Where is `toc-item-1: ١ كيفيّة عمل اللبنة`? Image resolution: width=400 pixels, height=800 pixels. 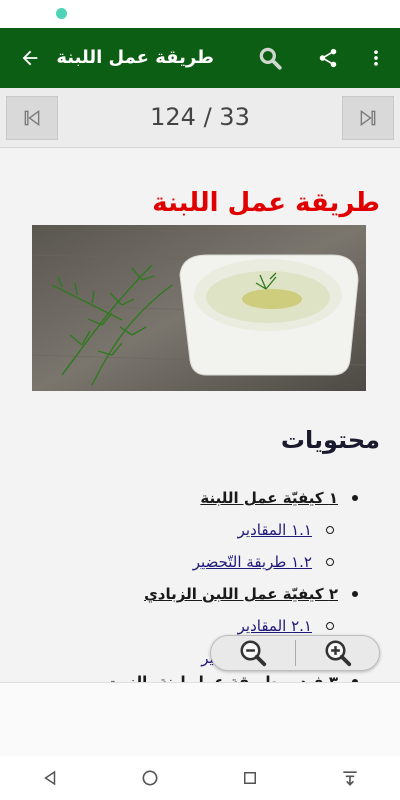
toc-item-1: ١ كيفيّة عمل اللبنة is located at coordinates (279, 498).